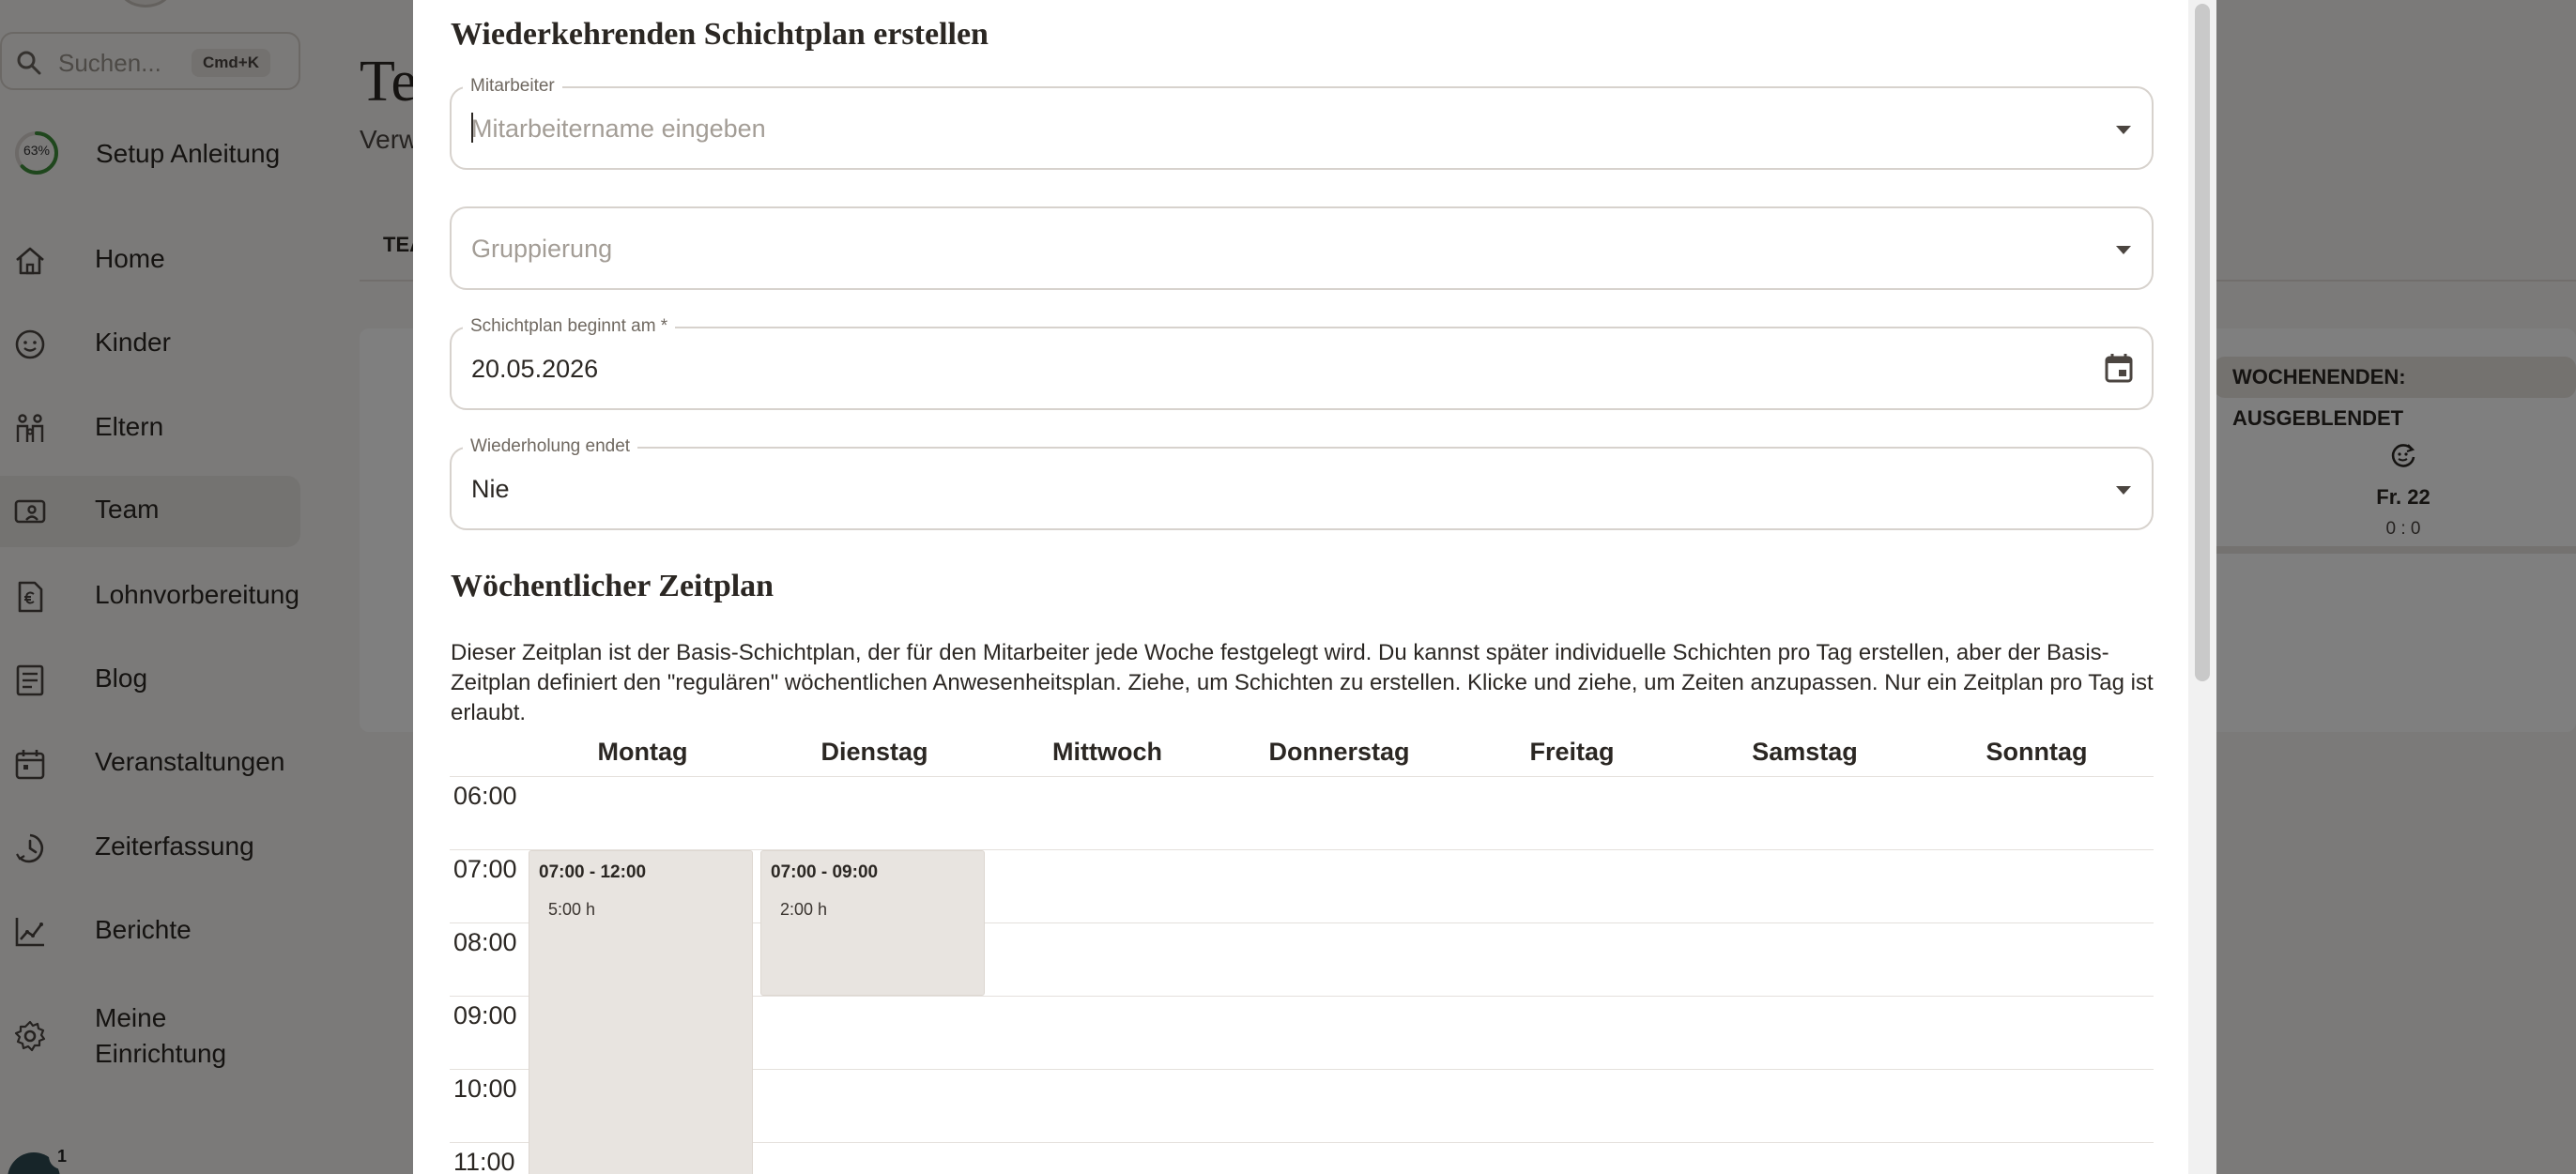 This screenshot has width=2576, height=1174. I want to click on day-header-dienstag: Dienstag, so click(874, 752).